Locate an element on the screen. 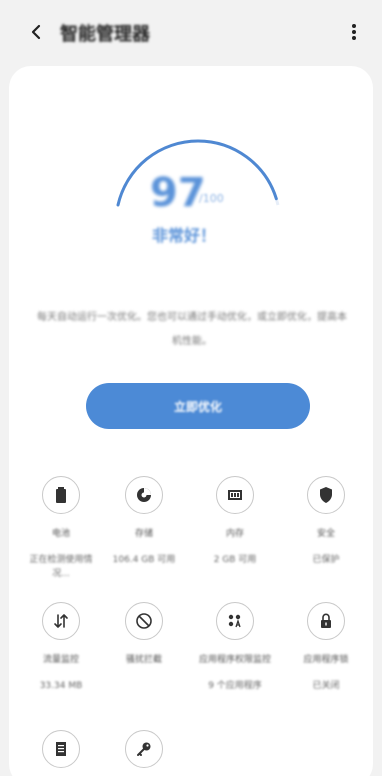  notes-icon is located at coordinates (61, 749).